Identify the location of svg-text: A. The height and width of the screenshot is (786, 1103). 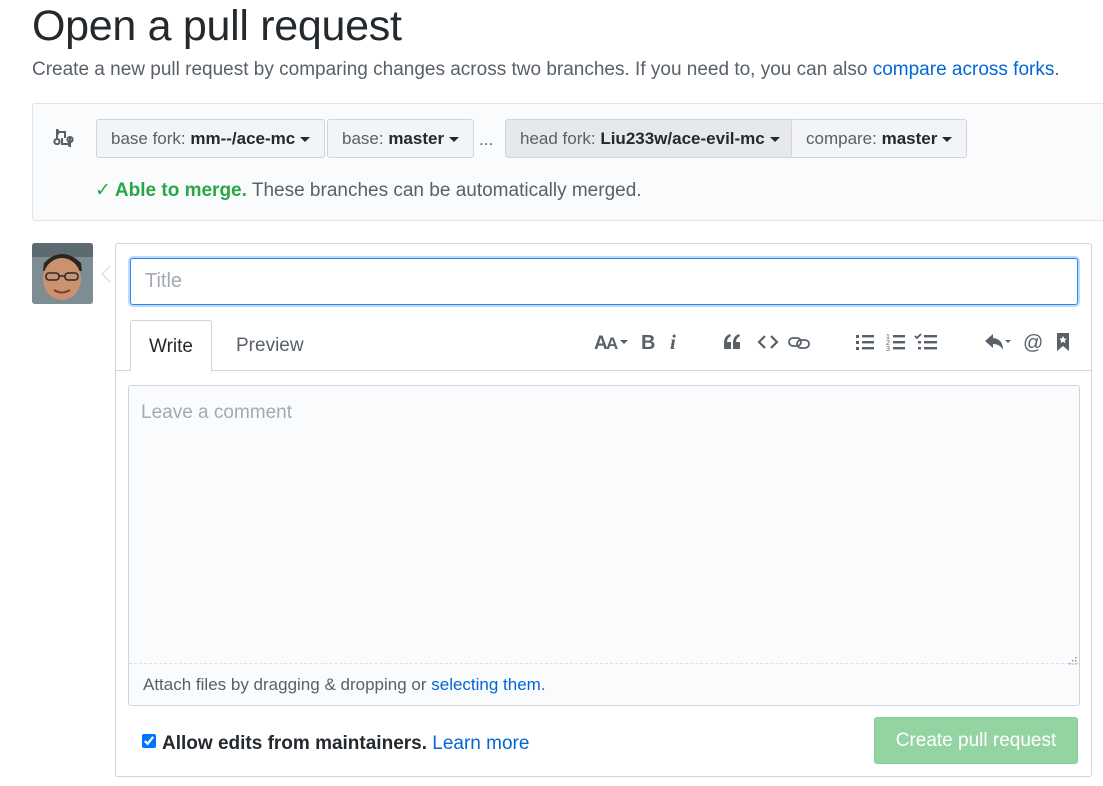
(612, 343).